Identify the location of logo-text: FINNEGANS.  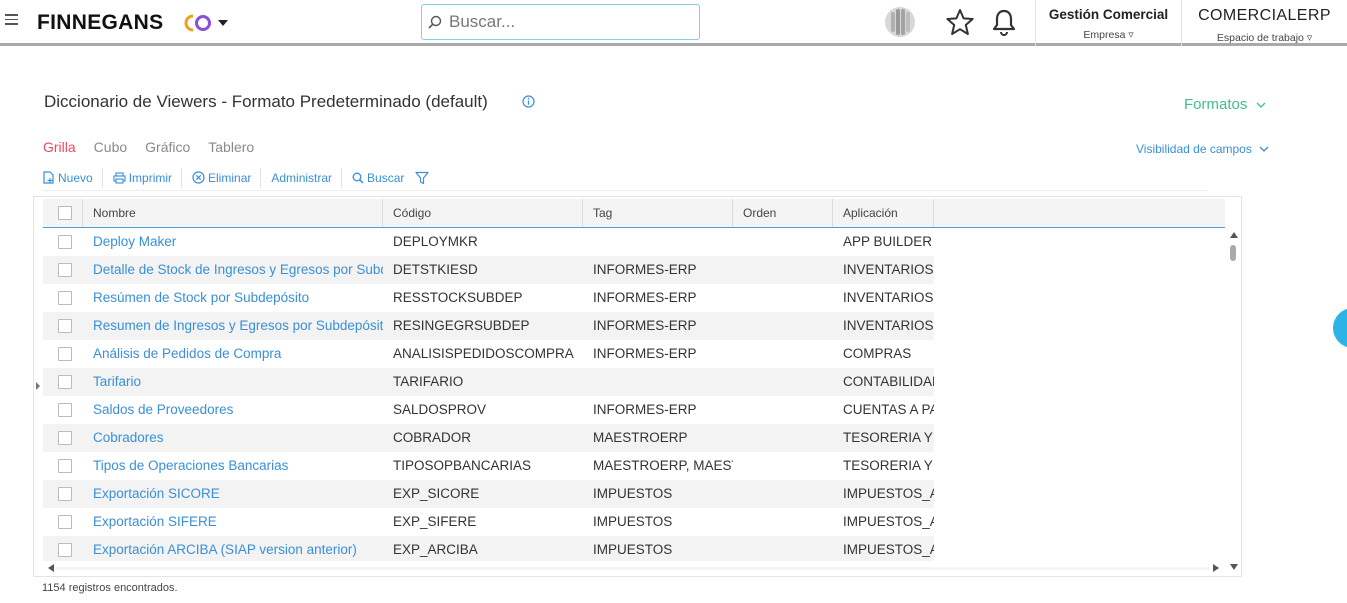
(100, 23).